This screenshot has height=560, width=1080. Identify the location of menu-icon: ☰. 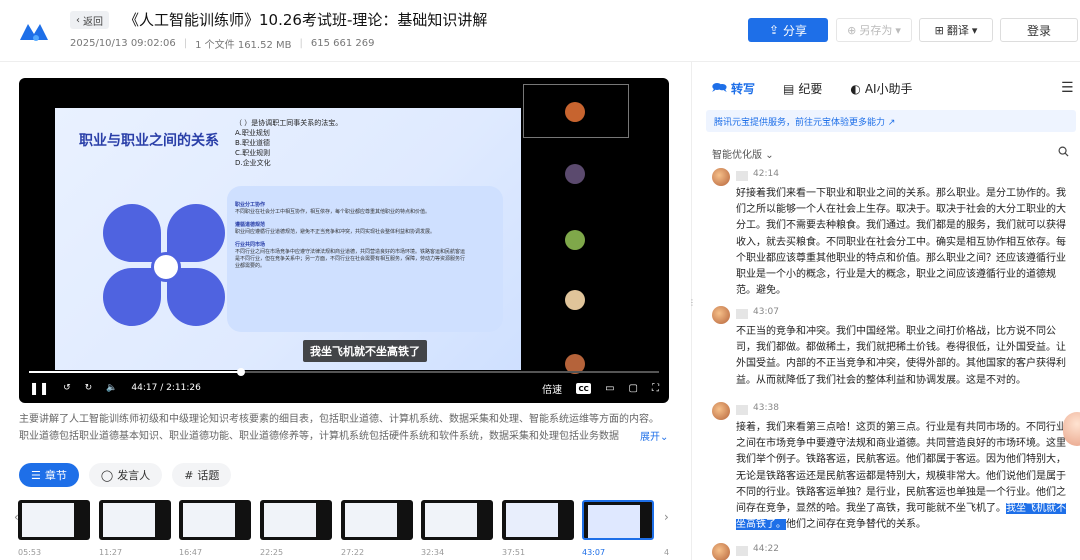
(1067, 88).